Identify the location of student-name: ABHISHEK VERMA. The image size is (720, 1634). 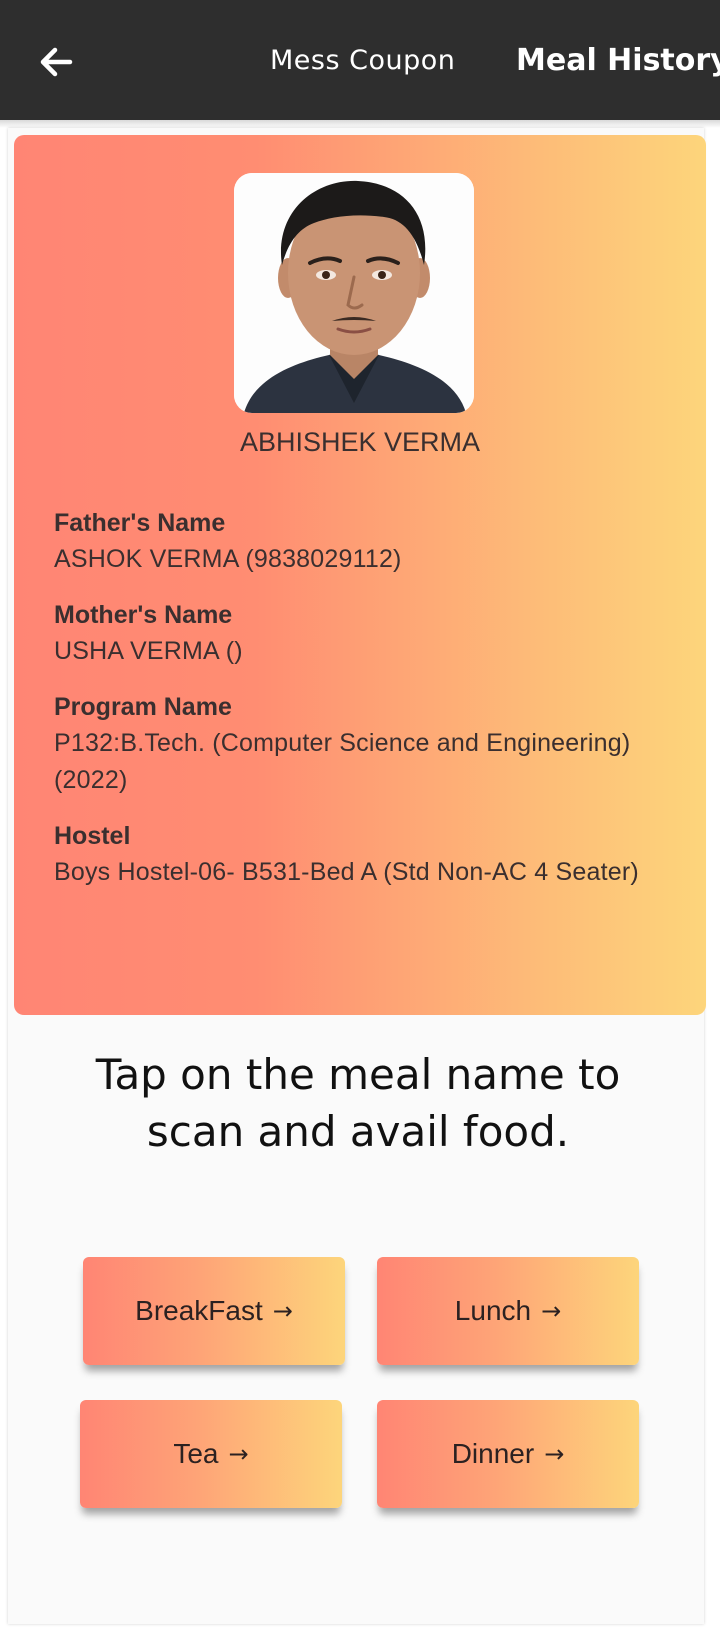
(360, 442).